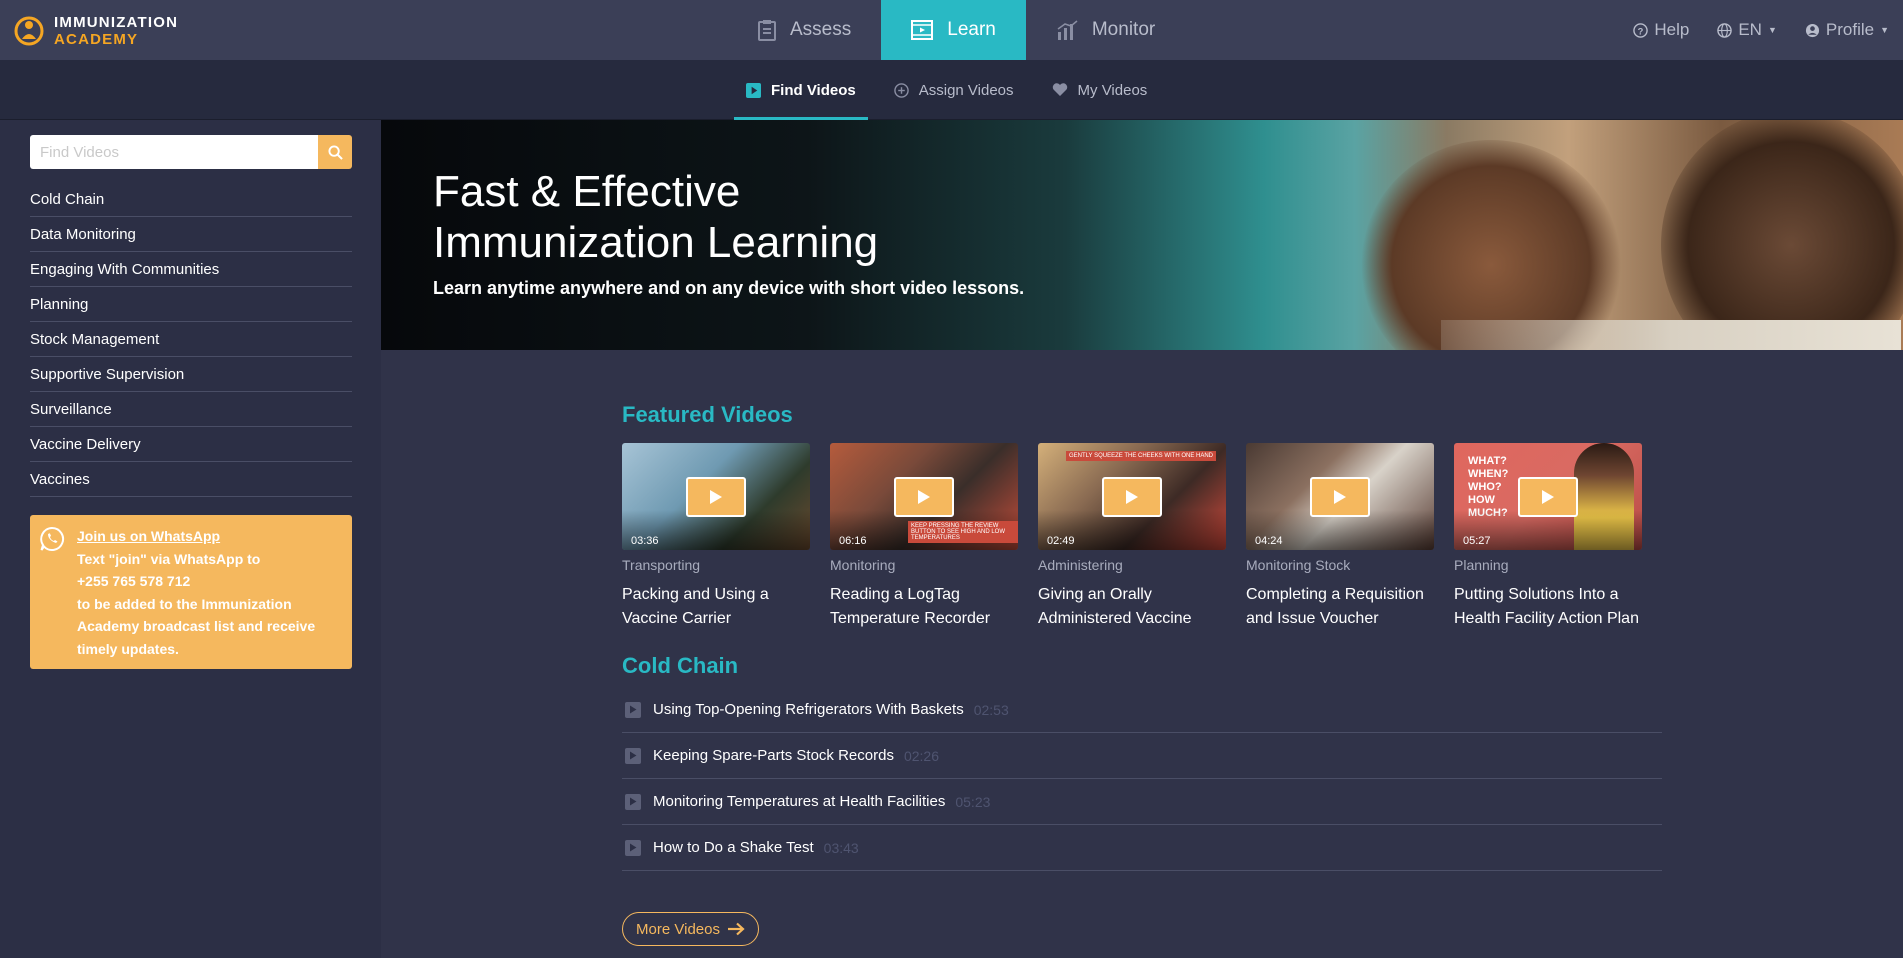 This screenshot has width=1903, height=958. What do you see at coordinates (991, 709) in the screenshot?
I see `video-duration: 02:53` at bounding box center [991, 709].